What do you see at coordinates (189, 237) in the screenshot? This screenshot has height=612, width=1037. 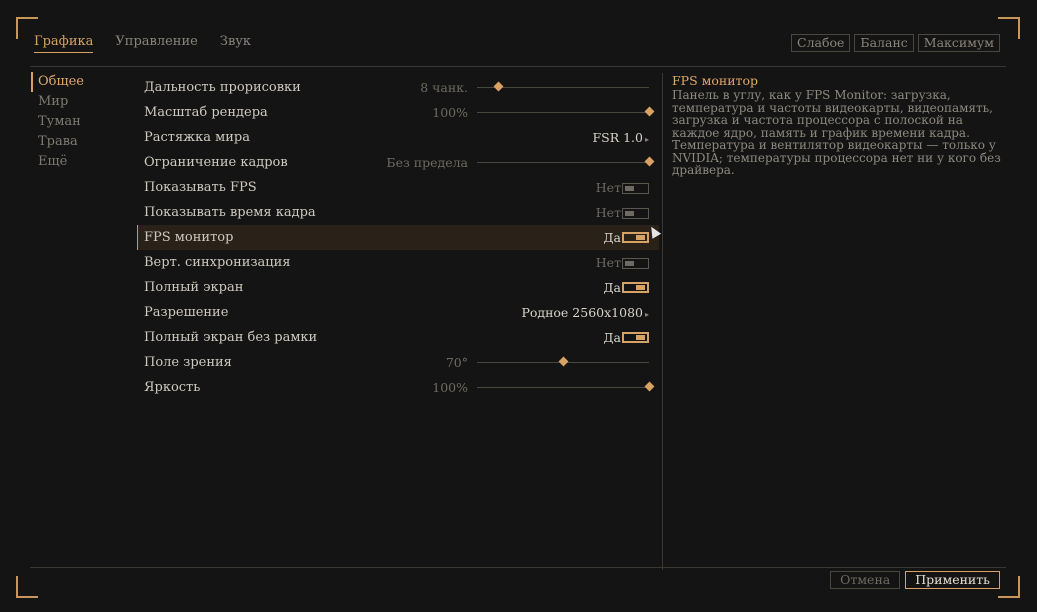 I see `setting-label: FPS монитор` at bounding box center [189, 237].